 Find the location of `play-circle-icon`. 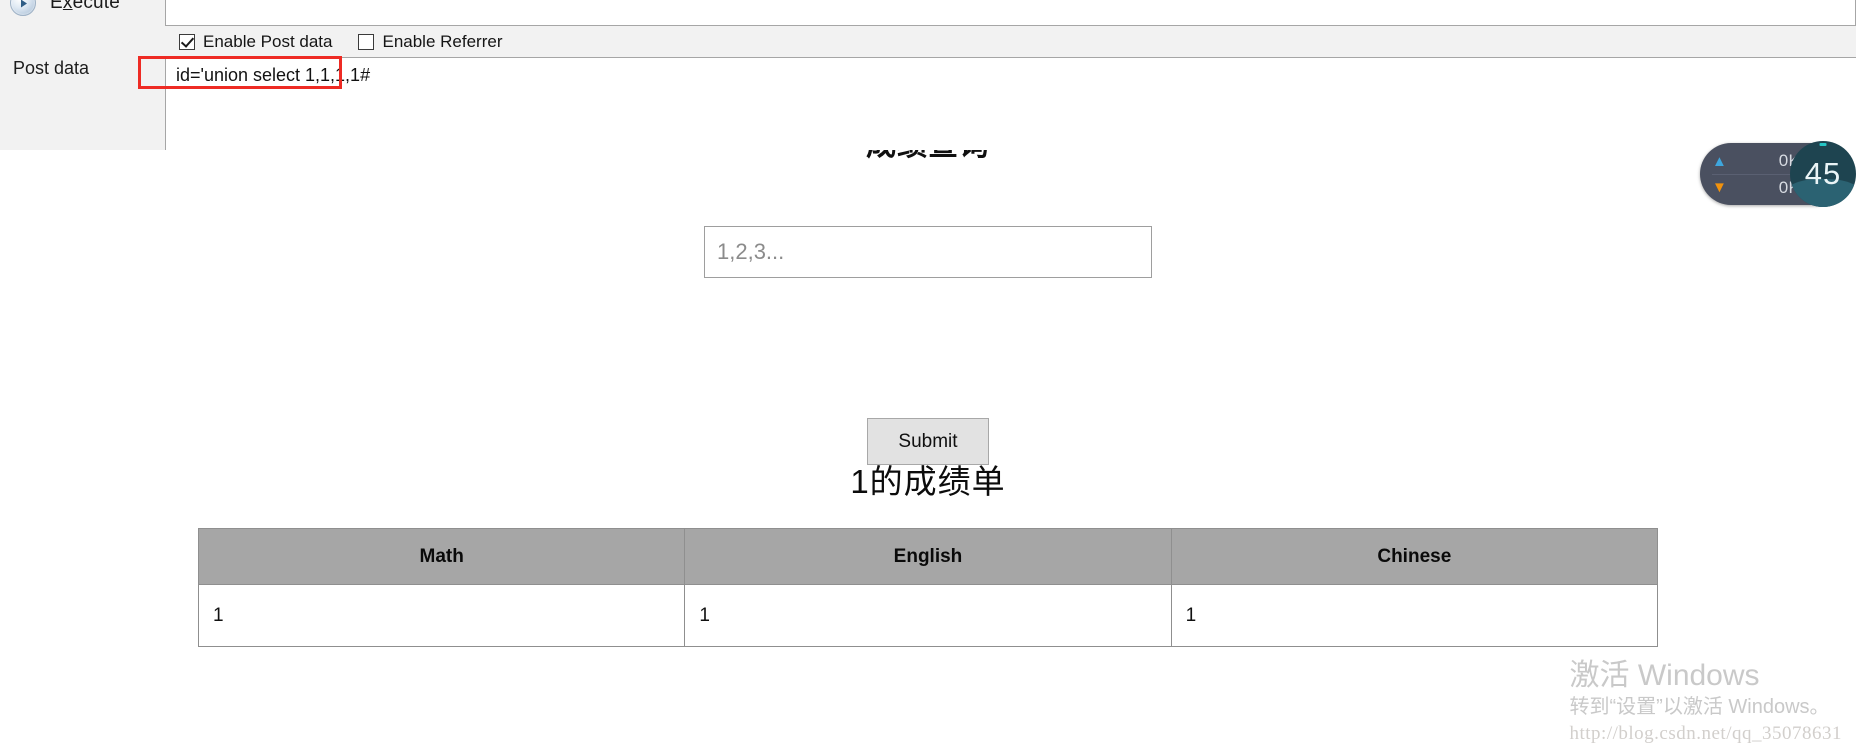

play-circle-icon is located at coordinates (23, 8).